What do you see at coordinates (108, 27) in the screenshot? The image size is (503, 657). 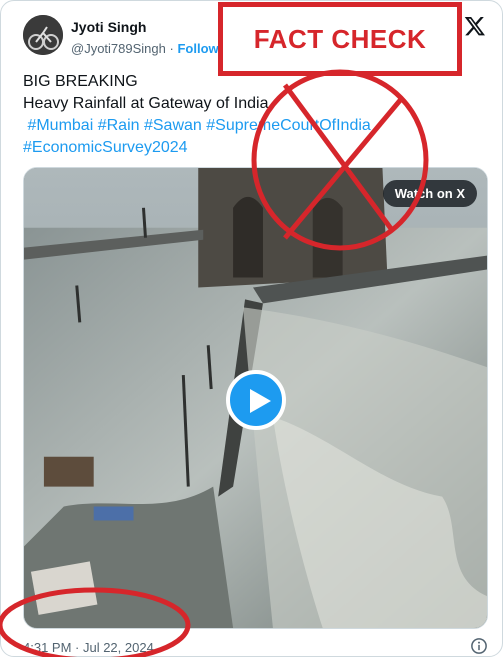 I see `author-name: Jyoti Singh` at bounding box center [108, 27].